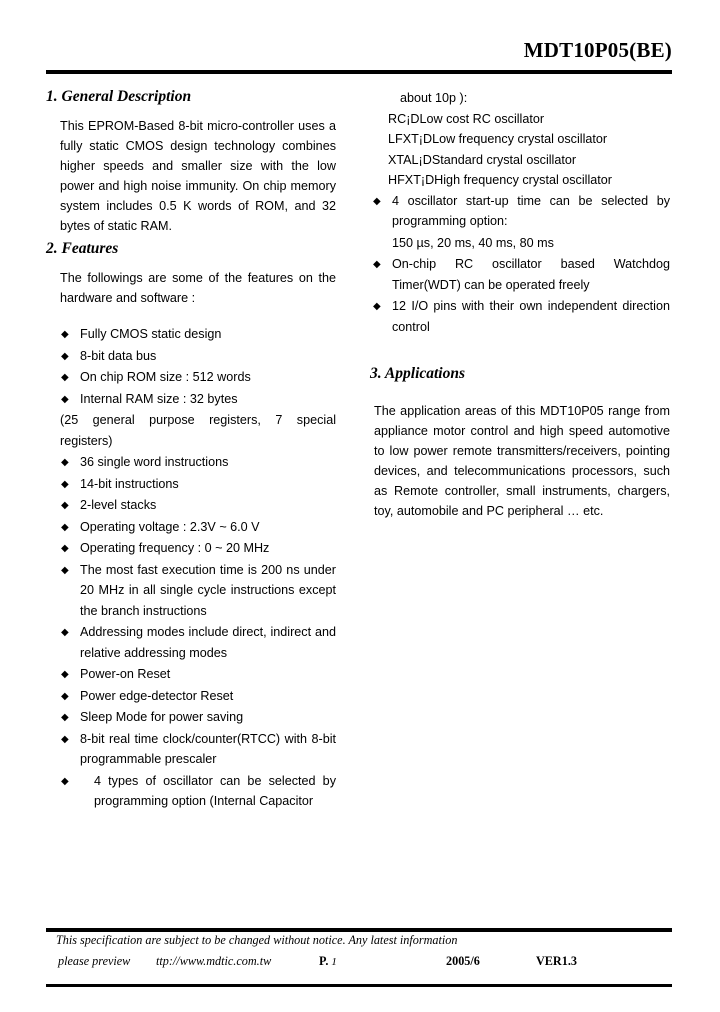 This screenshot has height=1012, width=720. Describe the element at coordinates (463, 961) in the screenshot. I see `footer-date: 2005/6` at that location.